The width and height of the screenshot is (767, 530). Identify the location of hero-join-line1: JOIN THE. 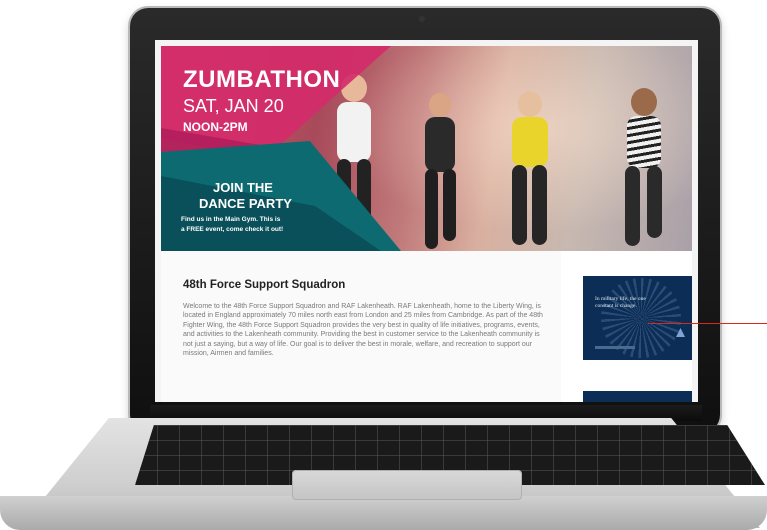
(243, 187).